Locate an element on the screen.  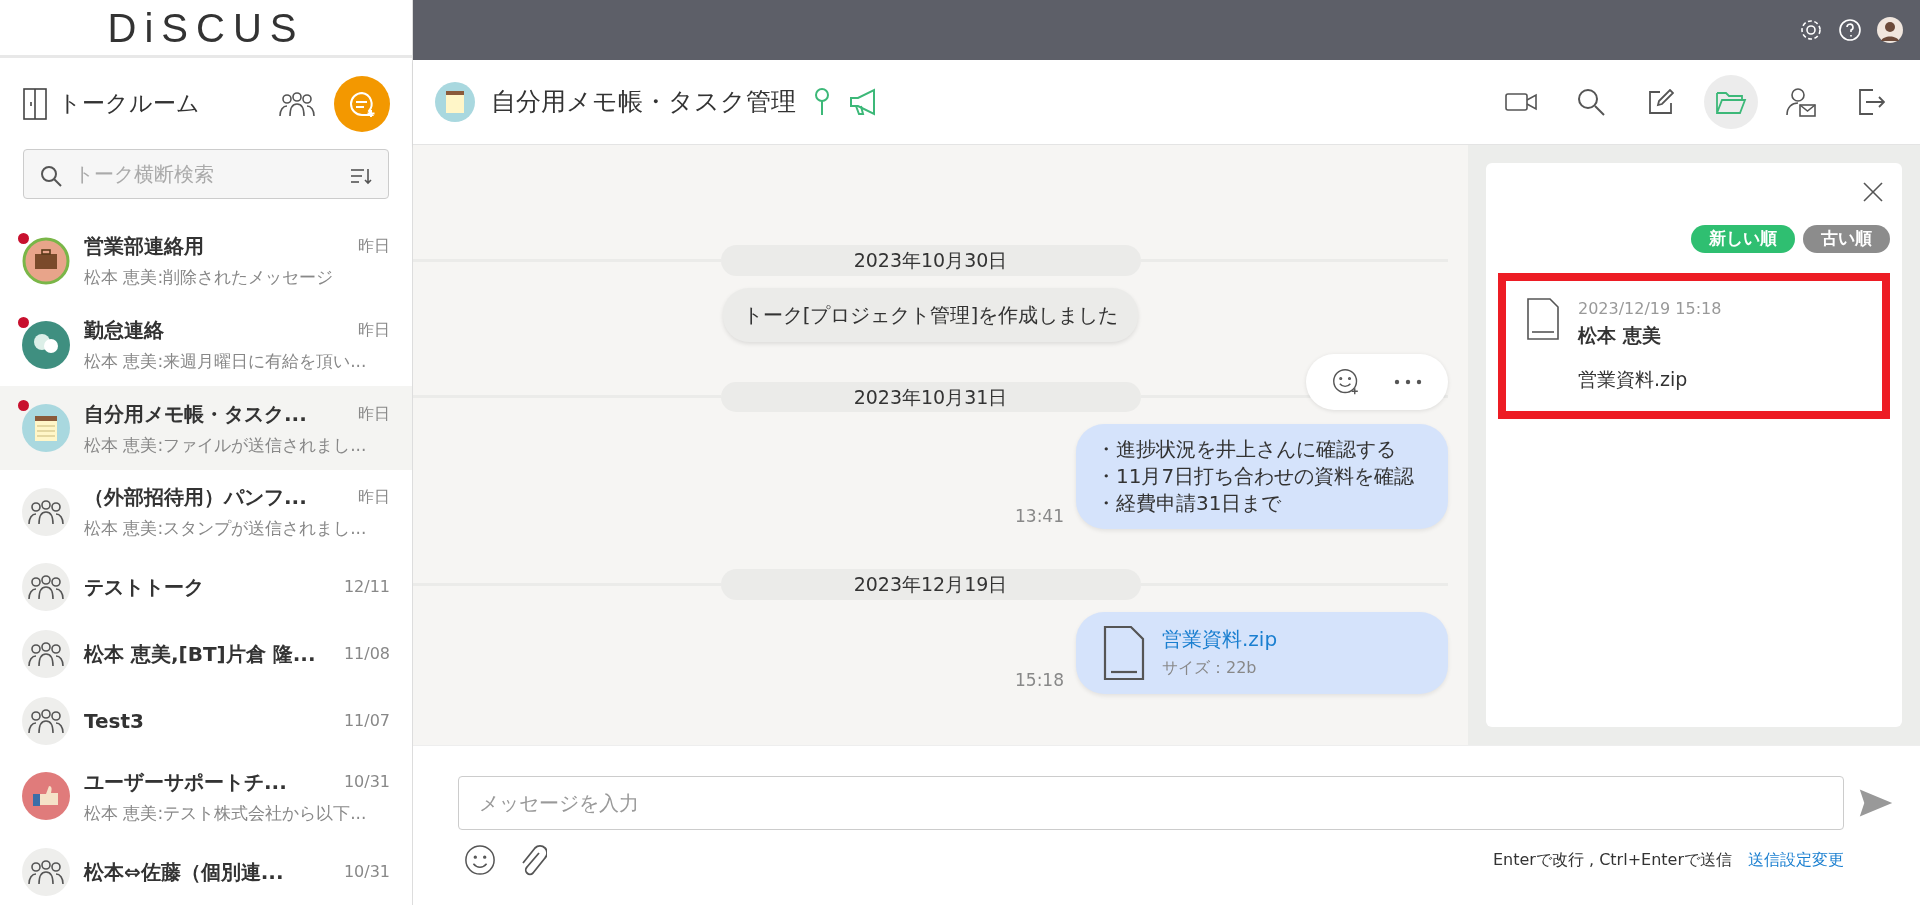
talk-room-name: 勤怠連絡 is located at coordinates (124, 330).